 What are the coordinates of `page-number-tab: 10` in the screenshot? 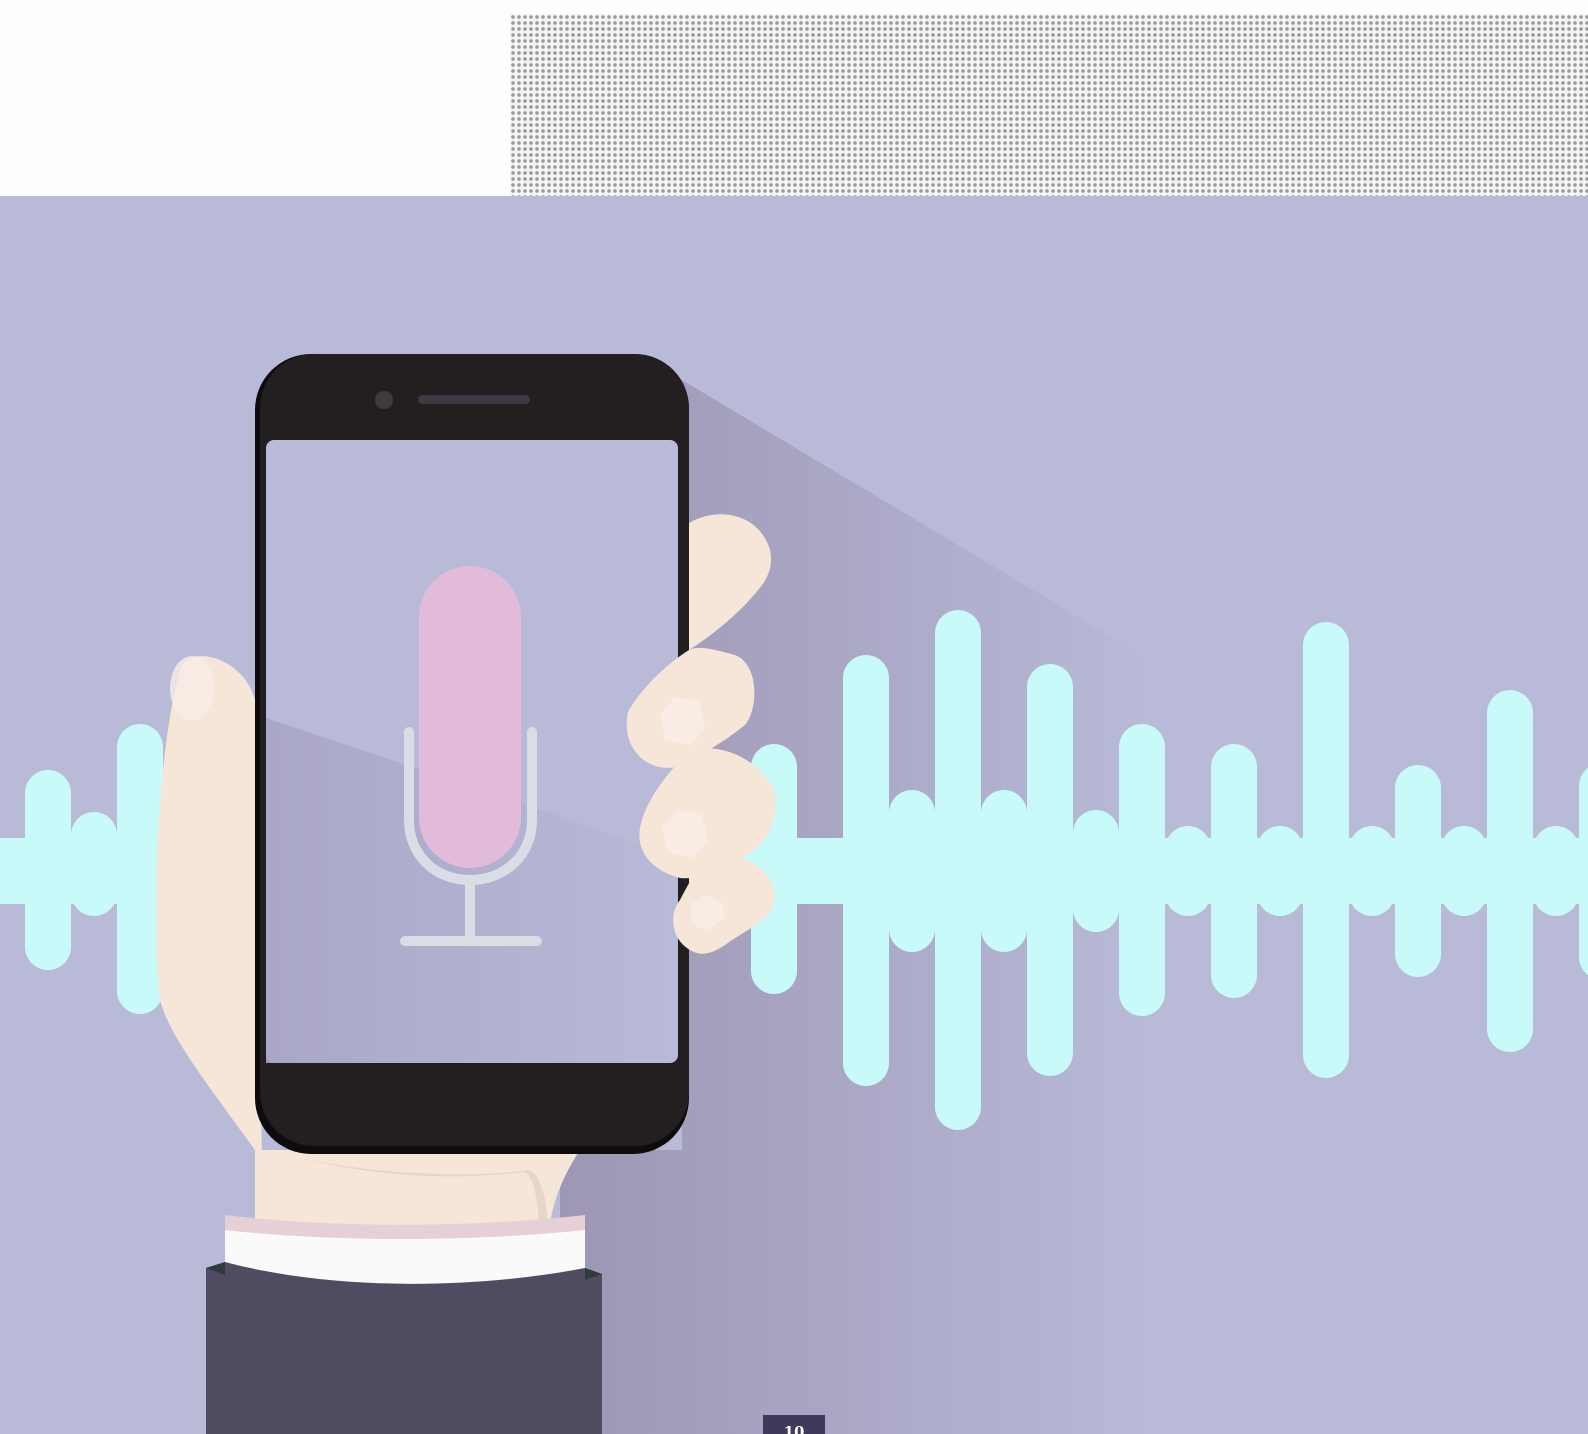 It's located at (794, 1424).